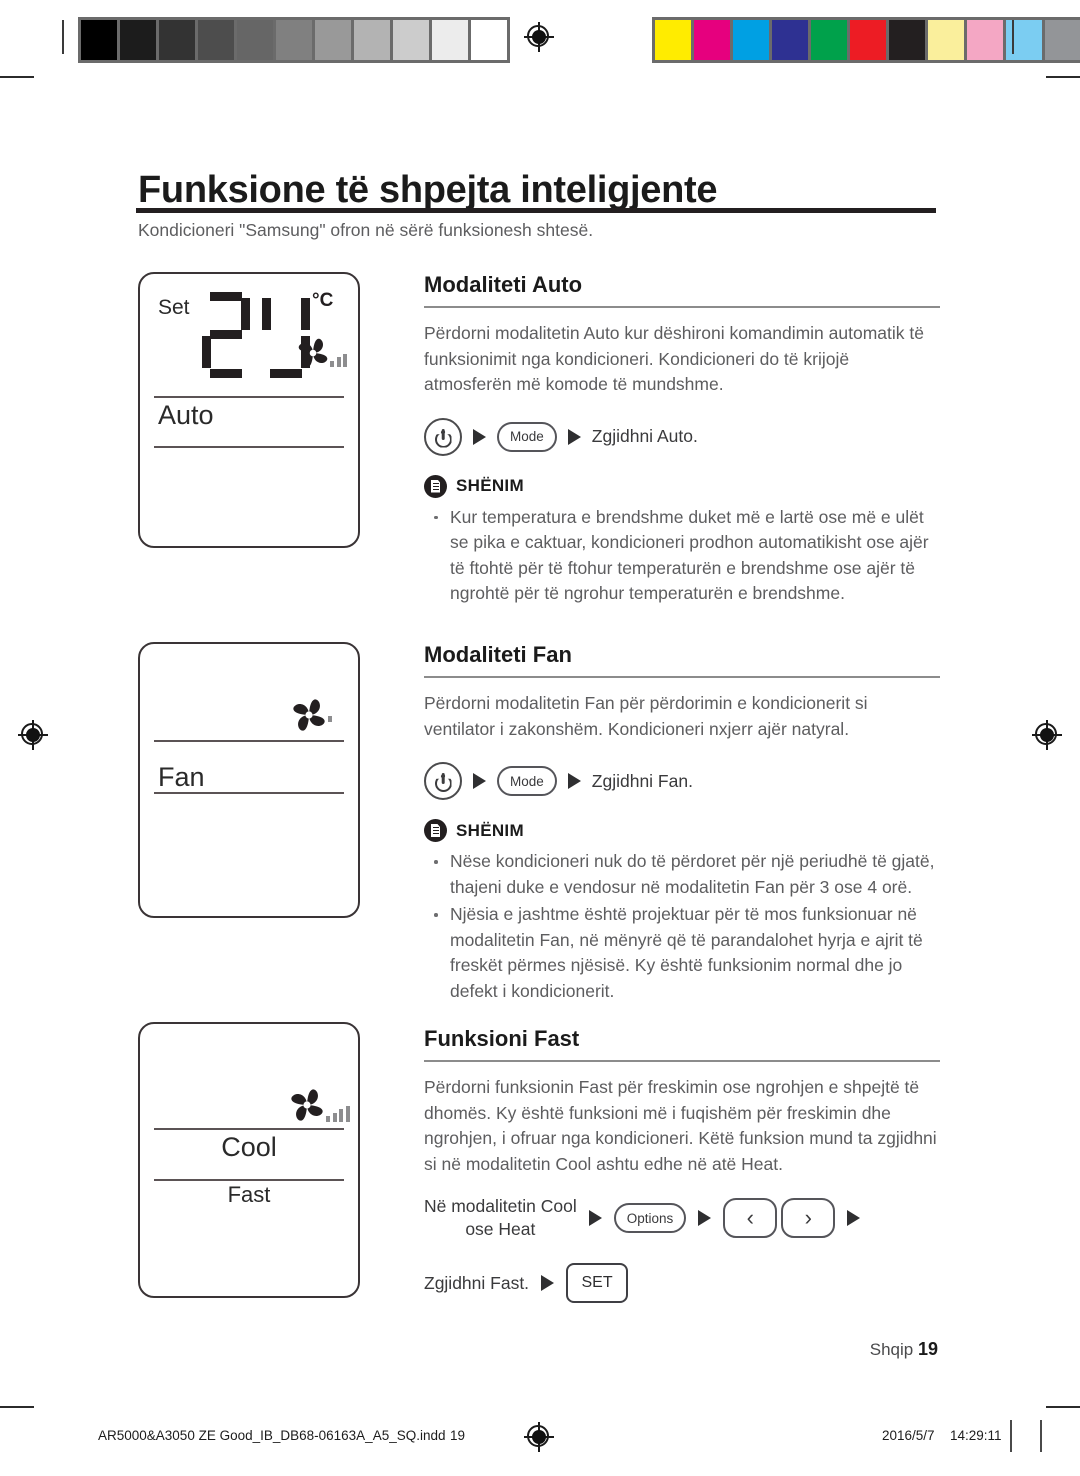  Describe the element at coordinates (500, 1206) in the screenshot. I see `fast-prefix-line1: Në modalitetin Cool` at that location.